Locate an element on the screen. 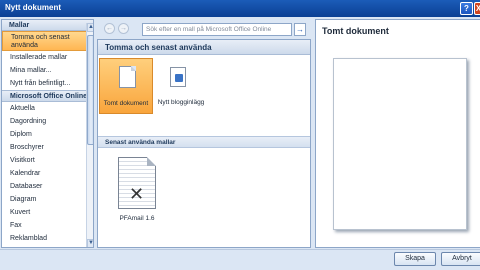 The width and height of the screenshot is (480, 270). sidebar-item-label: Tomma och senast is located at coordinates (40, 37).